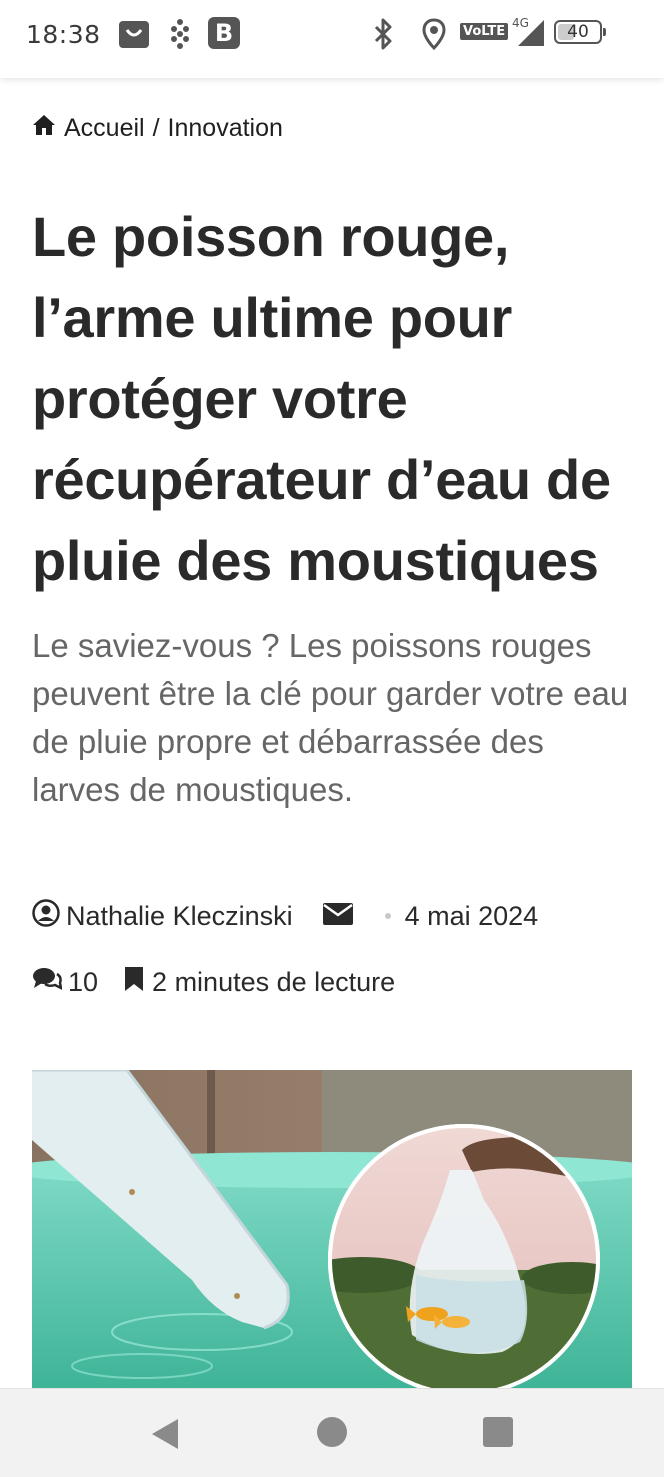 The width and height of the screenshot is (664, 1477). Describe the element at coordinates (531, 35) in the screenshot. I see `signal-icon` at that location.